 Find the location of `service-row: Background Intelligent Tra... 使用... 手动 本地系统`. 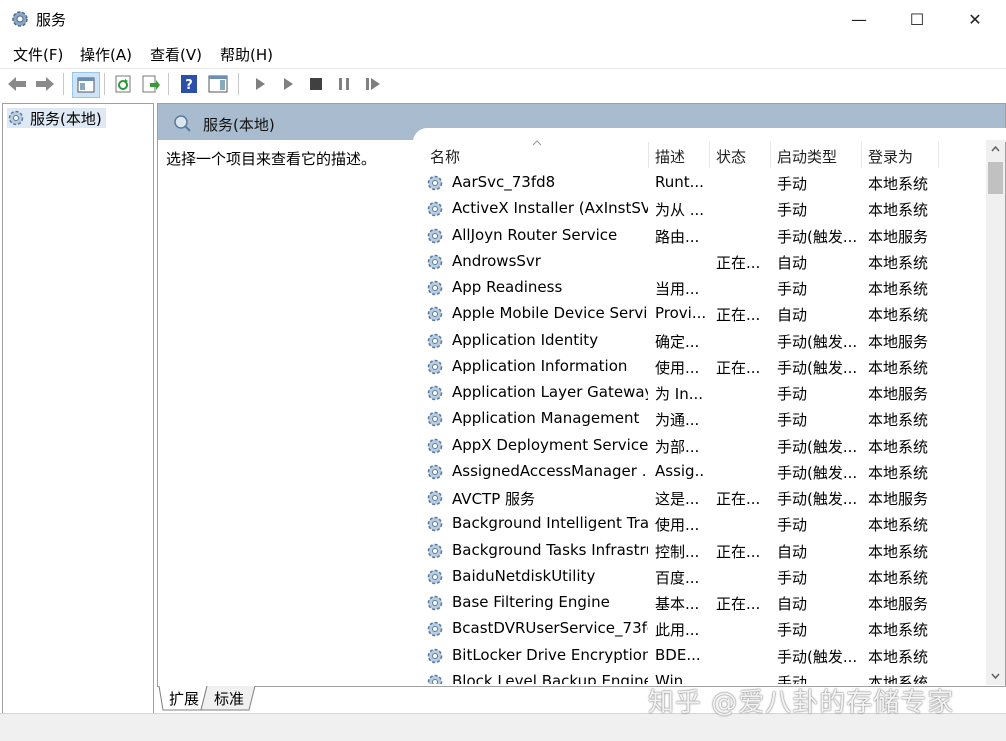

service-row: Background Intelligent Tra... 使用... 手动 本地系统 is located at coordinates (700, 524).